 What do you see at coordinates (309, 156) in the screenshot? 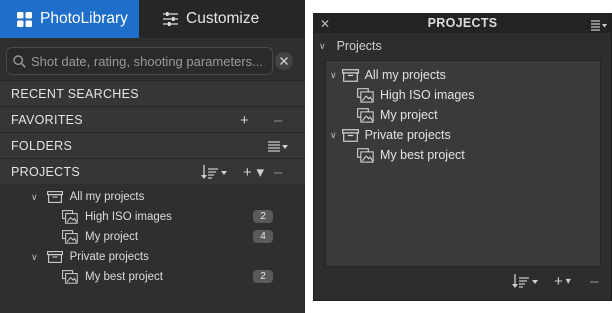
I see `gutter` at bounding box center [309, 156].